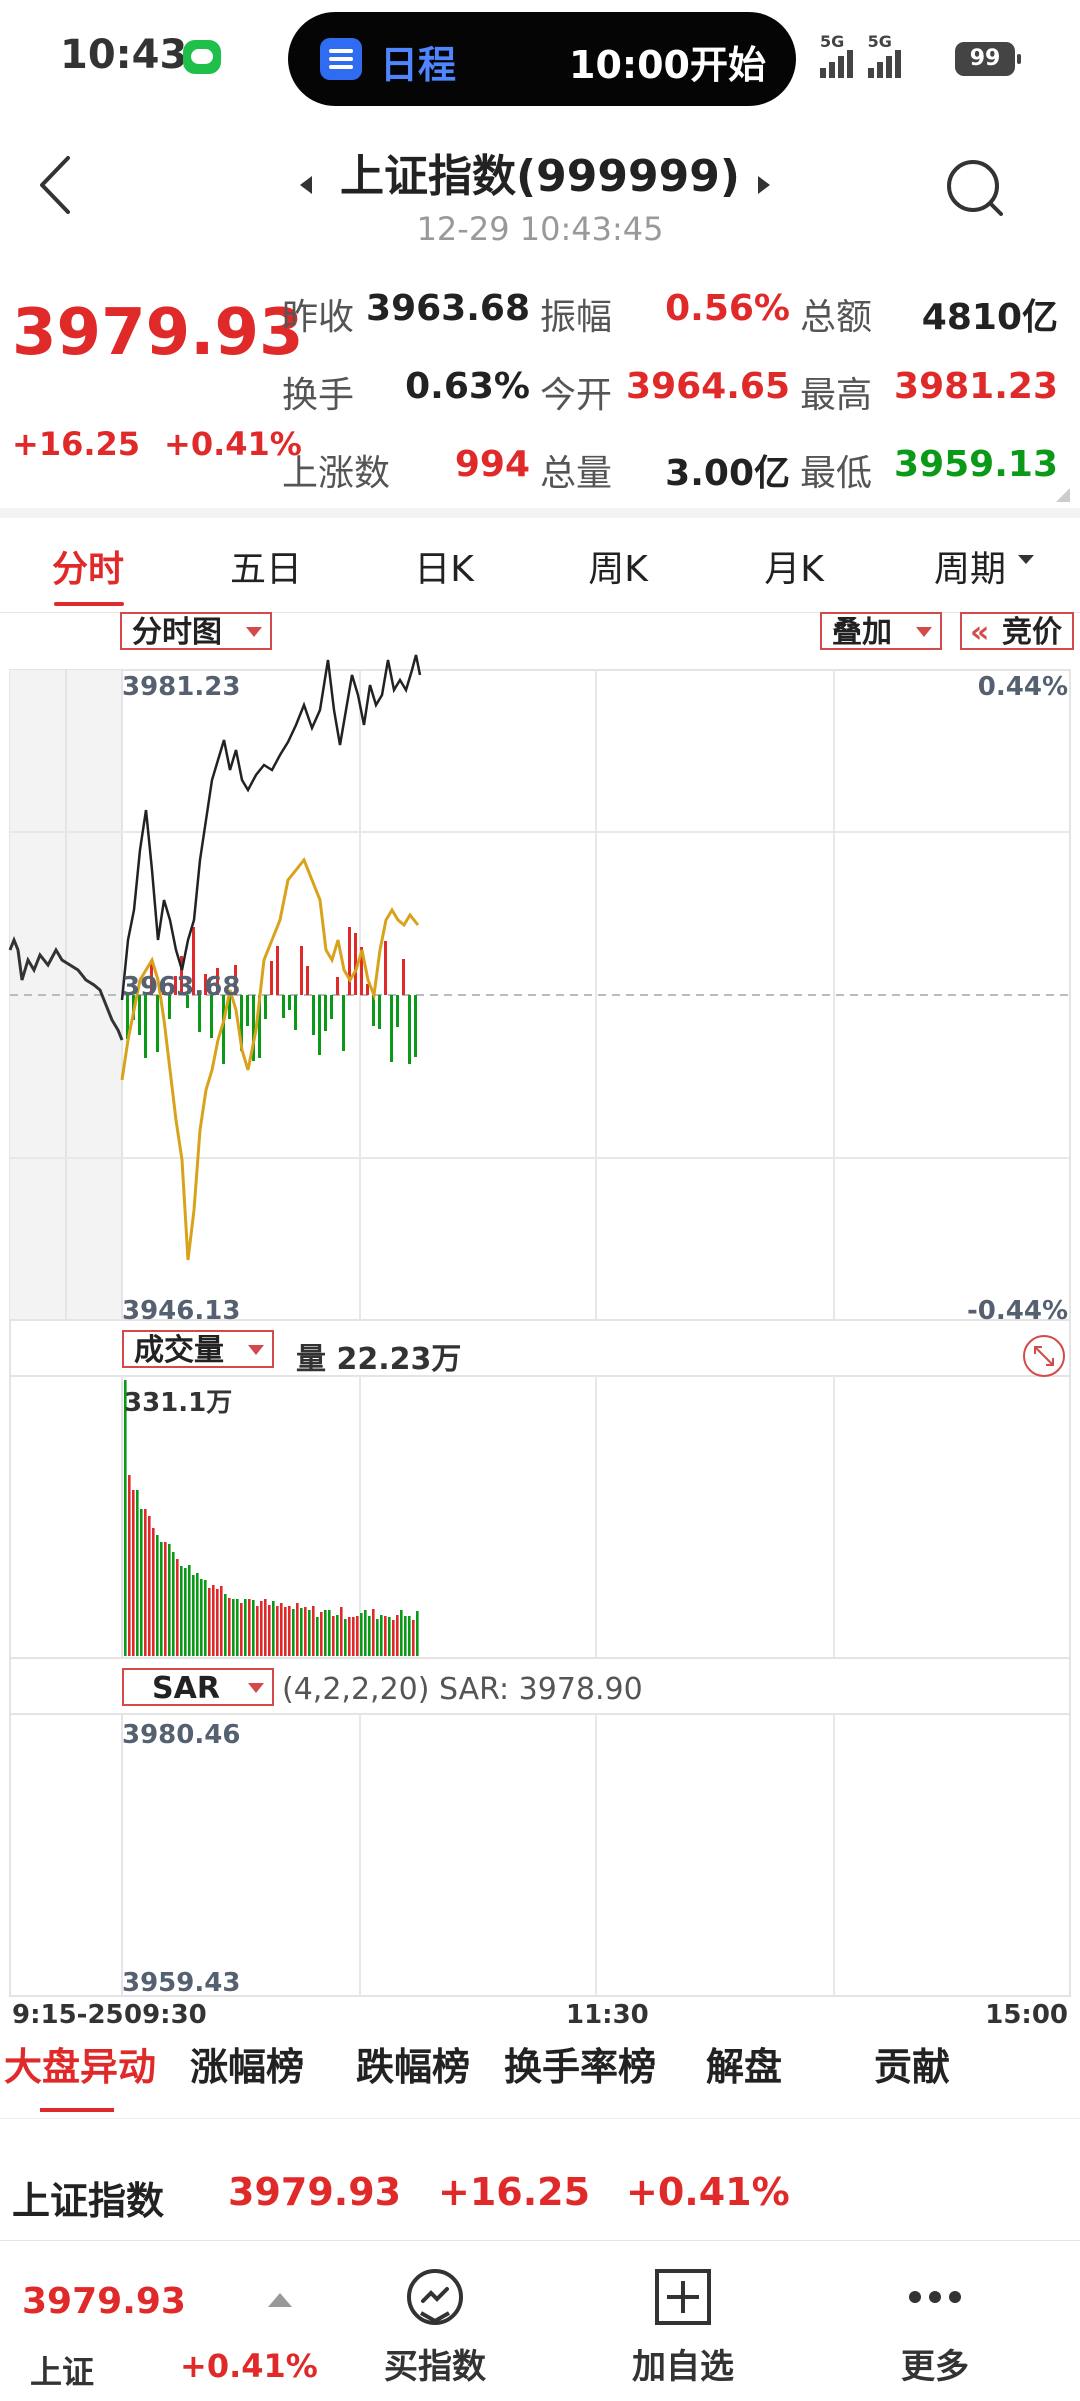 Image resolution: width=1080 pixels, height=2401 pixels. Describe the element at coordinates (970, 566) in the screenshot. I see `tab-period: 周期` at that location.